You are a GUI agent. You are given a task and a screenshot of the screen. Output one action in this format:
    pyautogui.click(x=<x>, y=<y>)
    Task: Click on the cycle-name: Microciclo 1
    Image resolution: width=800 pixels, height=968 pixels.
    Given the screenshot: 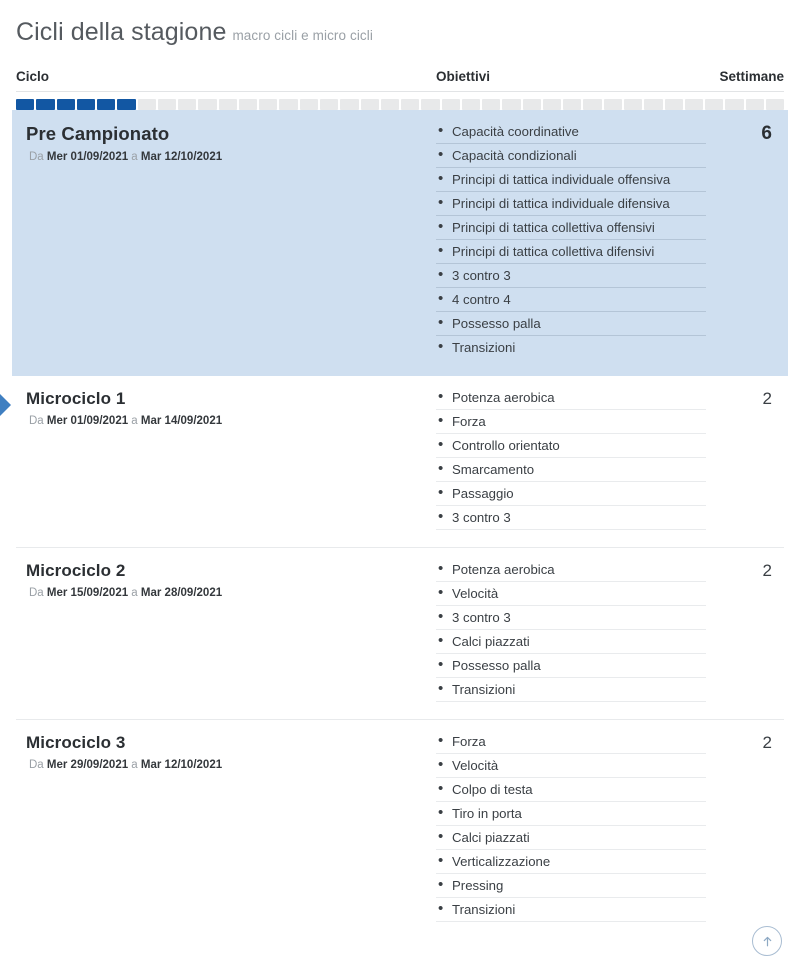 What is the action you would take?
    pyautogui.click(x=76, y=398)
    